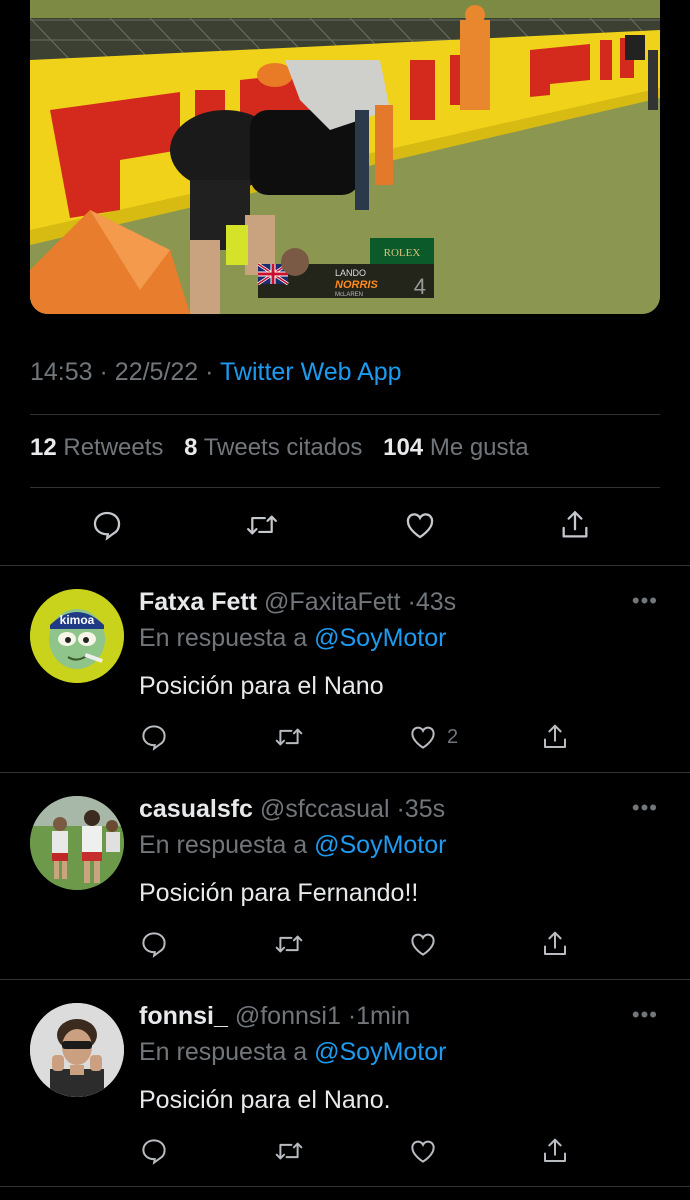  Describe the element at coordinates (453, 736) in the screenshot. I see `like-count: 2` at that location.